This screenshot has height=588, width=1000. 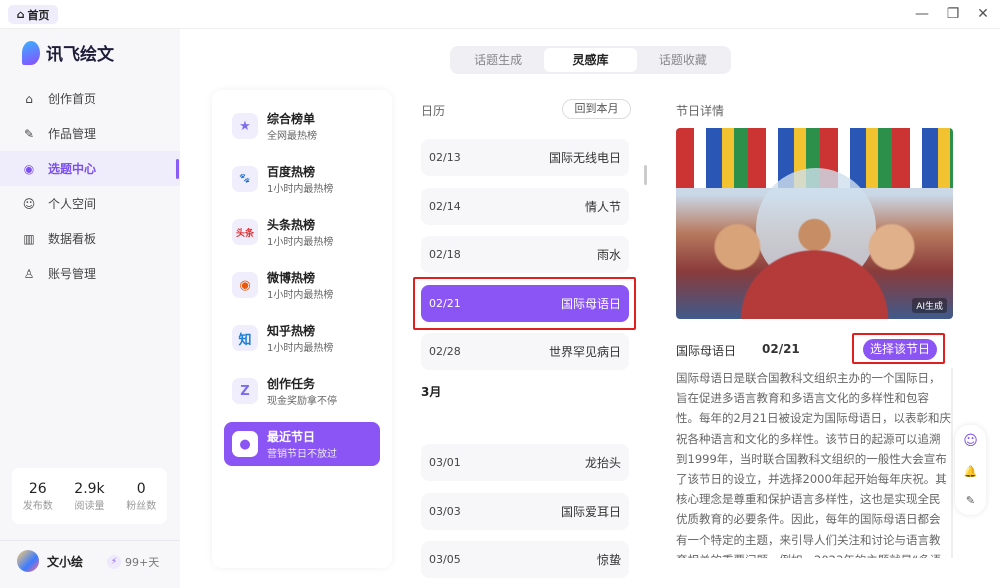 What do you see at coordinates (525, 254) in the screenshot?
I see `calendar-row: 02/18 雨水` at bounding box center [525, 254].